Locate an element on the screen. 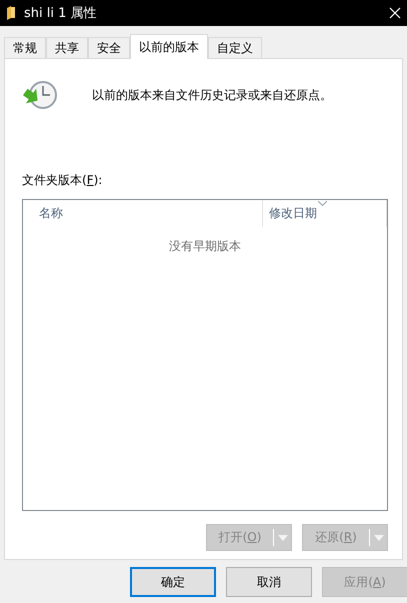 Image resolution: width=407 pixels, height=603 pixels. column-header: 名称 is located at coordinates (143, 213).